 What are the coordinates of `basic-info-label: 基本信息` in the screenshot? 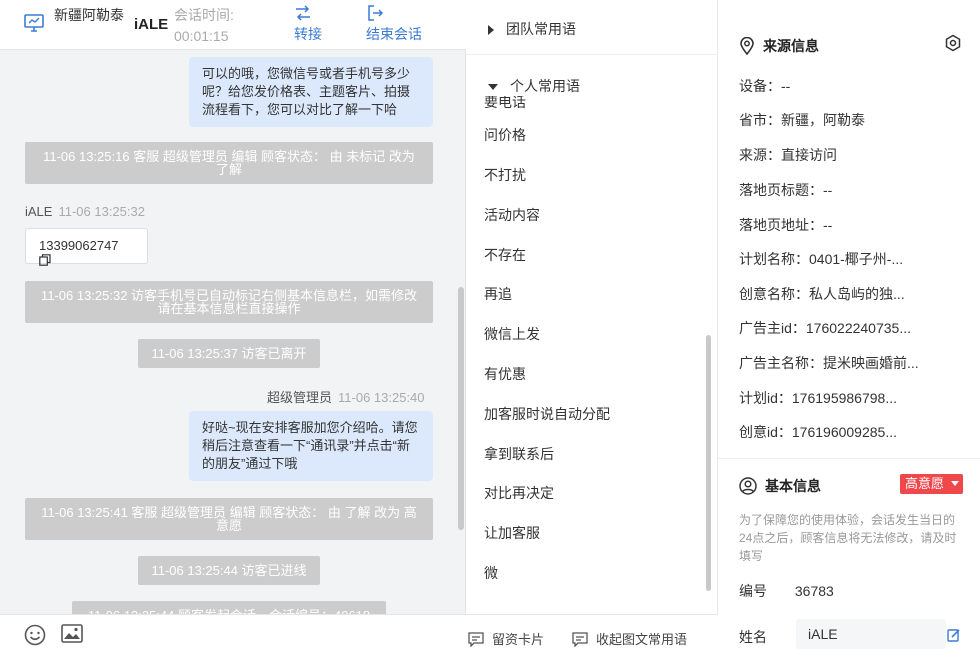 It's located at (793, 486).